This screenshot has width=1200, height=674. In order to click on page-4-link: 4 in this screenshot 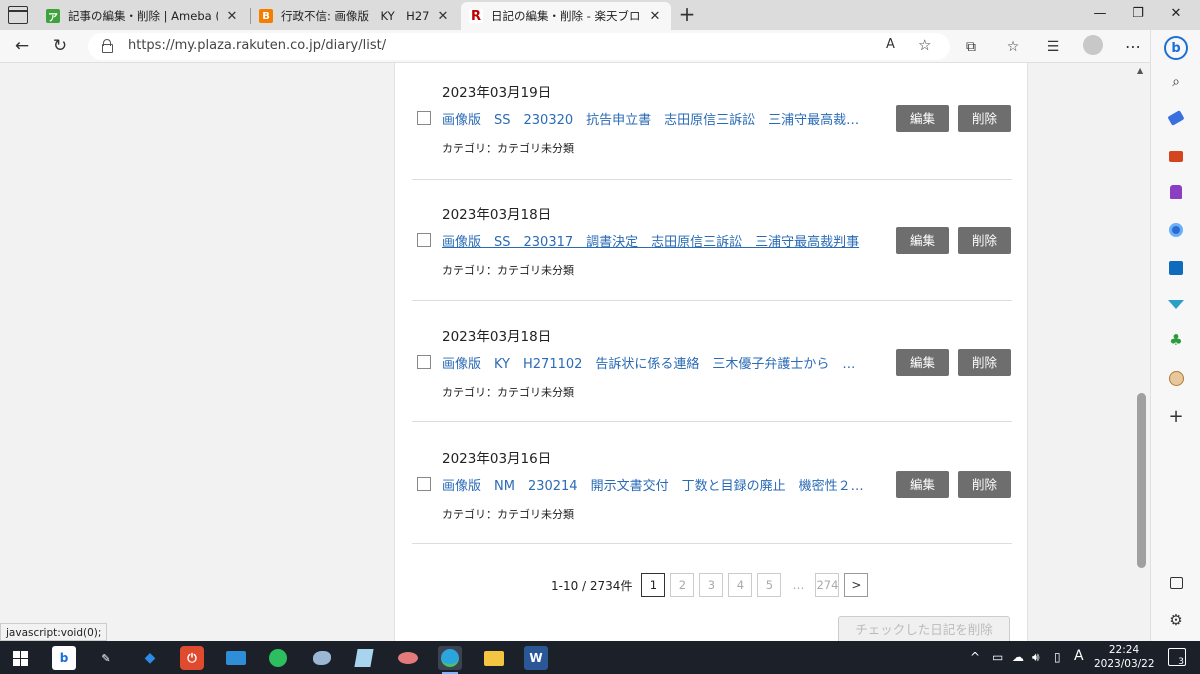, I will do `click(740, 585)`.